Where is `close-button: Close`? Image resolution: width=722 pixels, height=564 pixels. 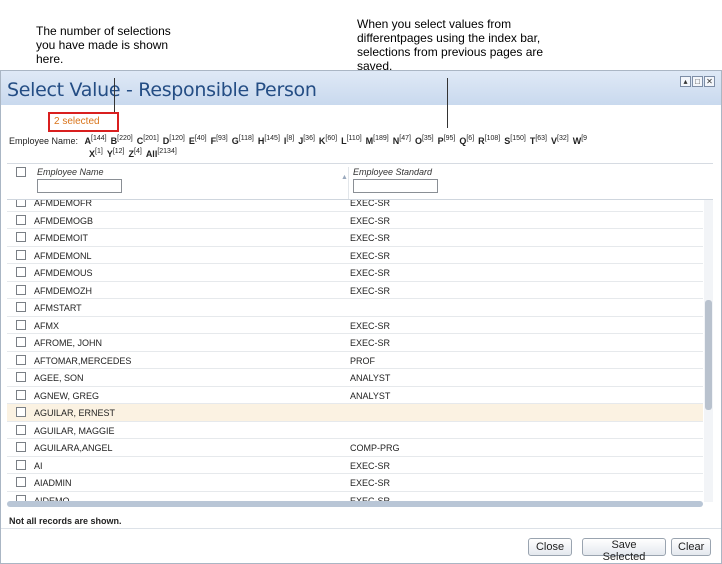 close-button: Close is located at coordinates (550, 547).